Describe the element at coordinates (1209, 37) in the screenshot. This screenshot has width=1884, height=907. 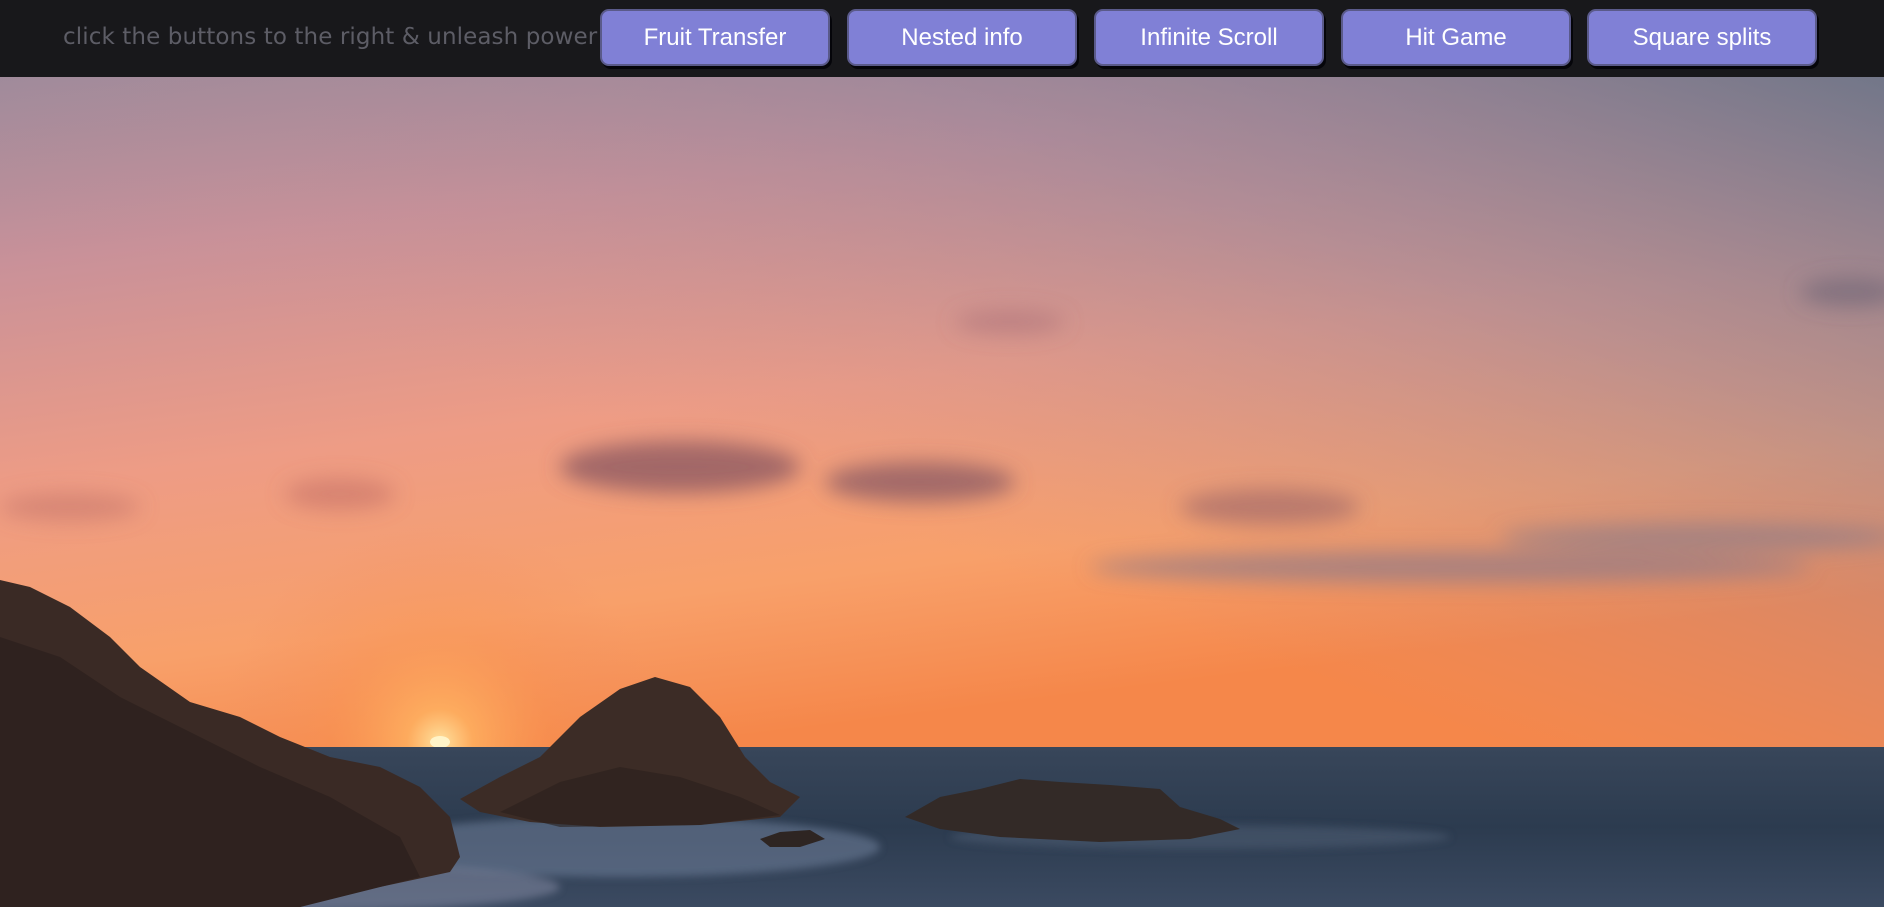
I see `infinite-scroll-button: Infinite Scroll` at that location.